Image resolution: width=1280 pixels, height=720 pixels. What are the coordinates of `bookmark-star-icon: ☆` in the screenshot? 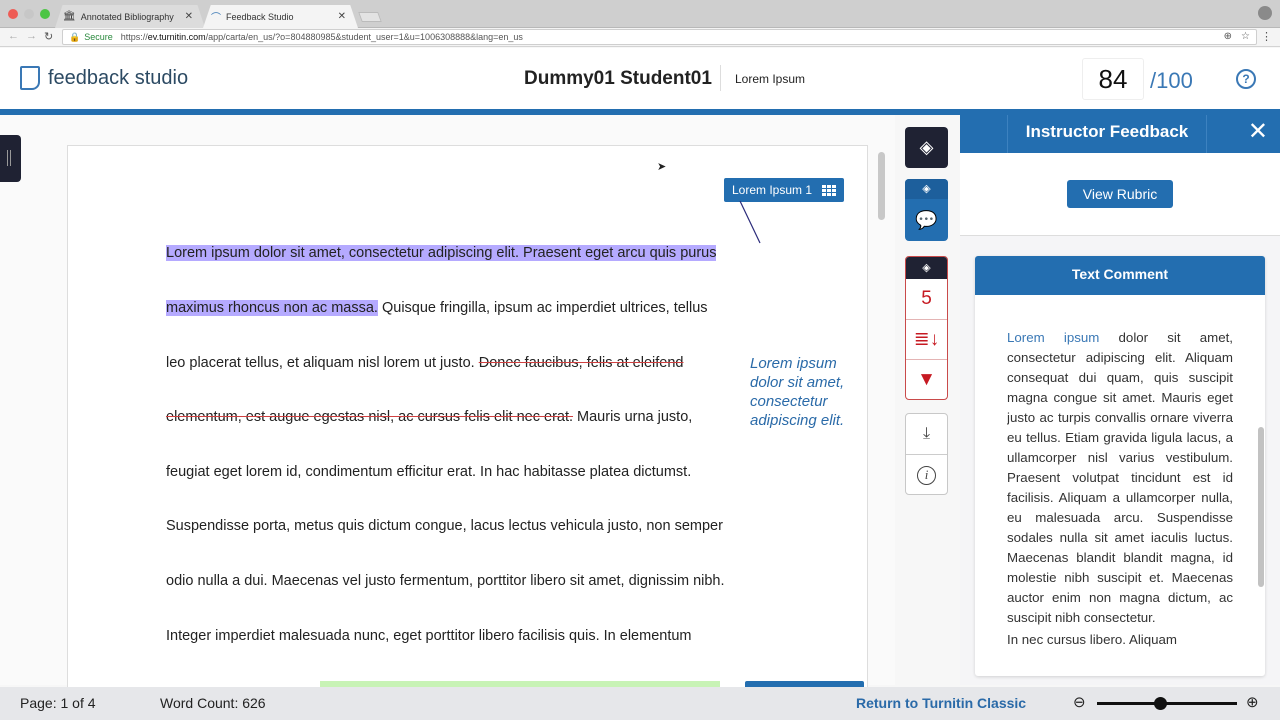 It's located at (1245, 36).